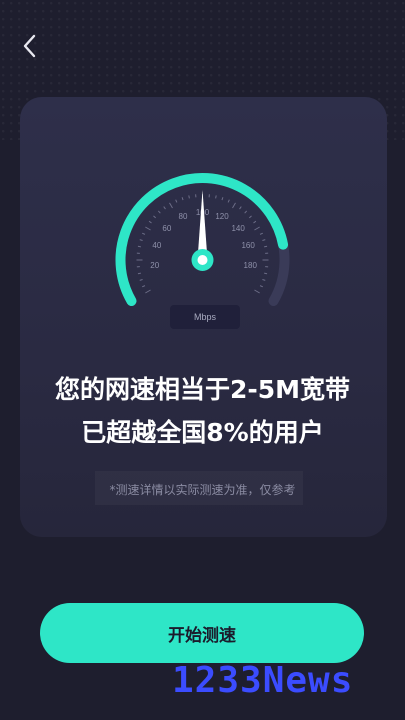  What do you see at coordinates (166, 228) in the screenshot?
I see `gauge-tick-label: 60` at bounding box center [166, 228].